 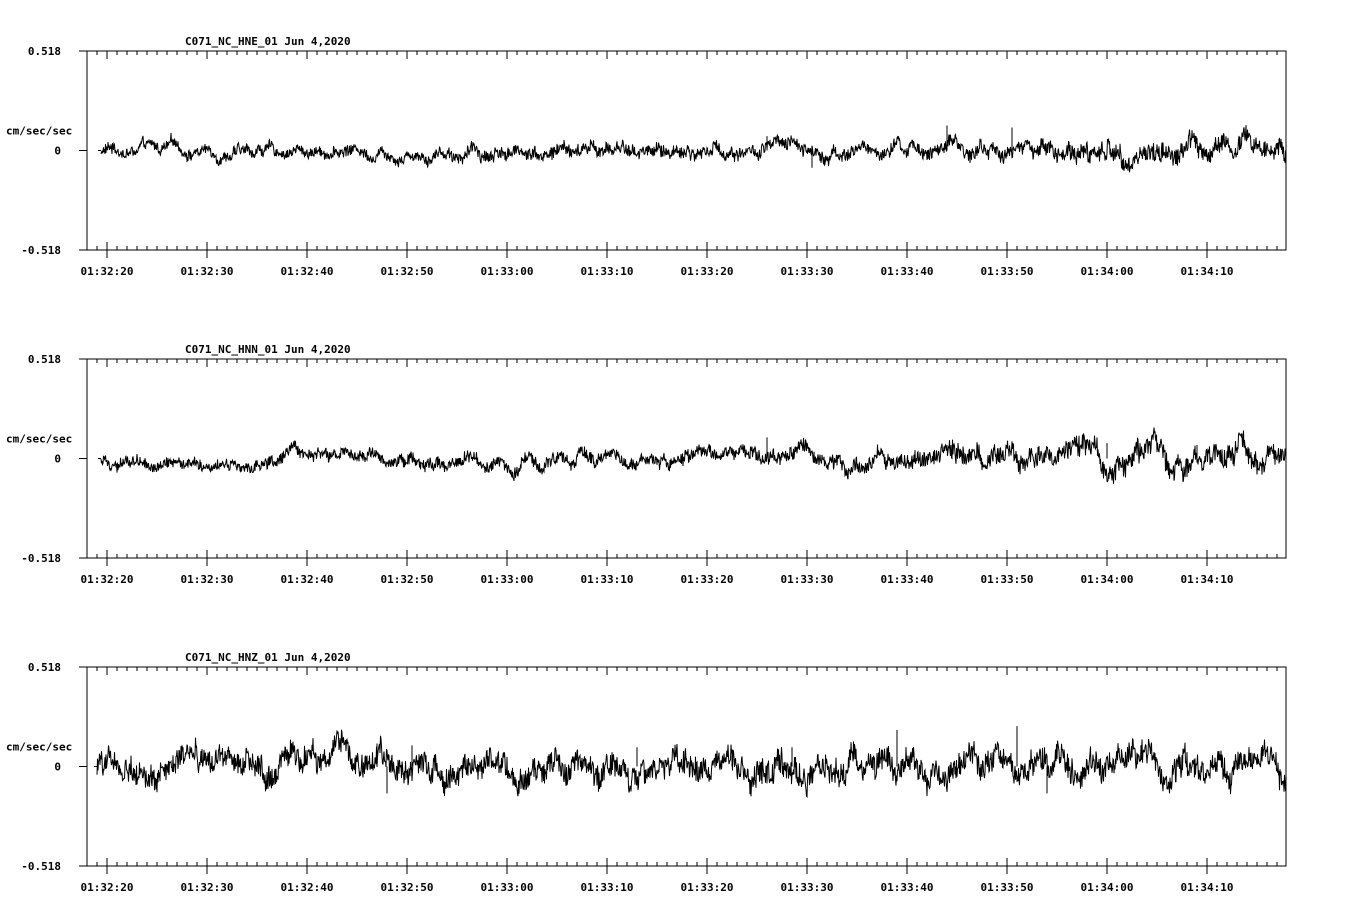 What do you see at coordinates (268, 349) in the screenshot?
I see `trace-title: C071_NC_HNN_01 Jun 4,2020` at bounding box center [268, 349].